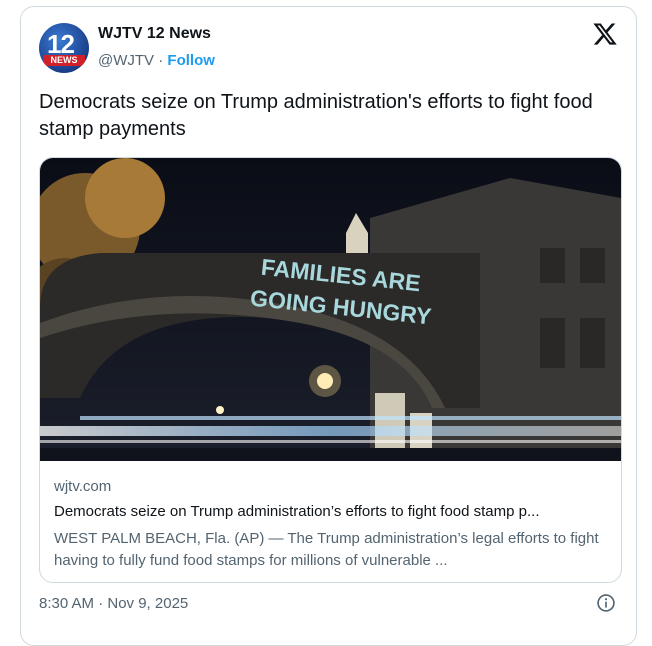  I want to click on follow-button: Follow, so click(191, 60).